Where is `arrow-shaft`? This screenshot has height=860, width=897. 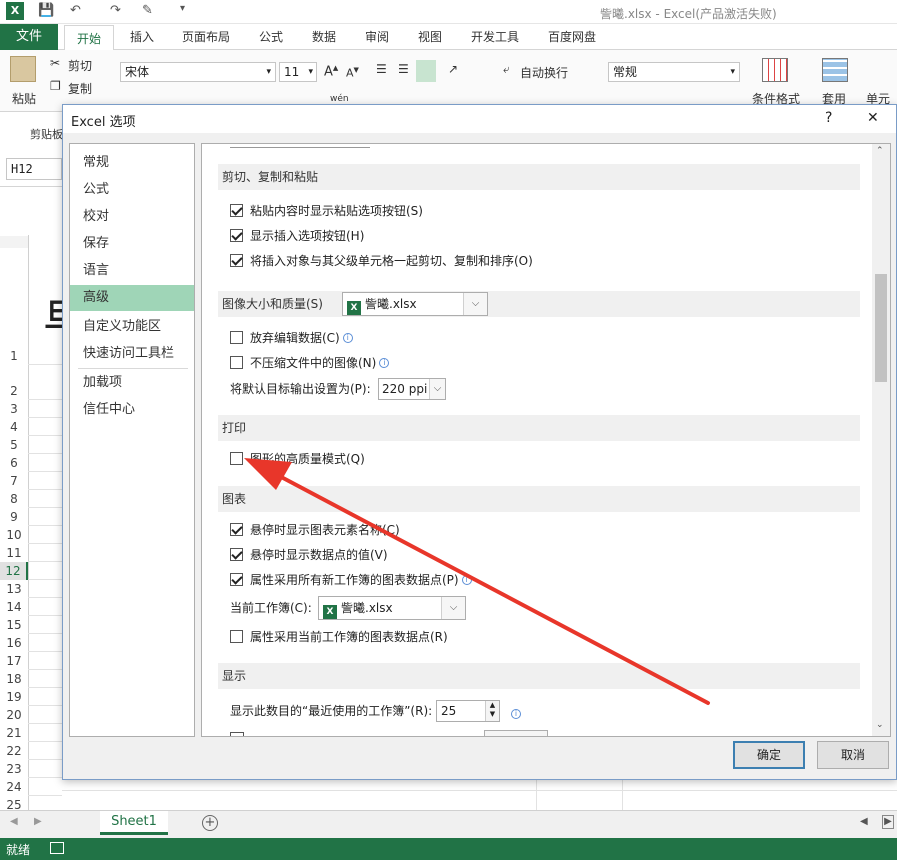 arrow-shaft is located at coordinates (488, 586).